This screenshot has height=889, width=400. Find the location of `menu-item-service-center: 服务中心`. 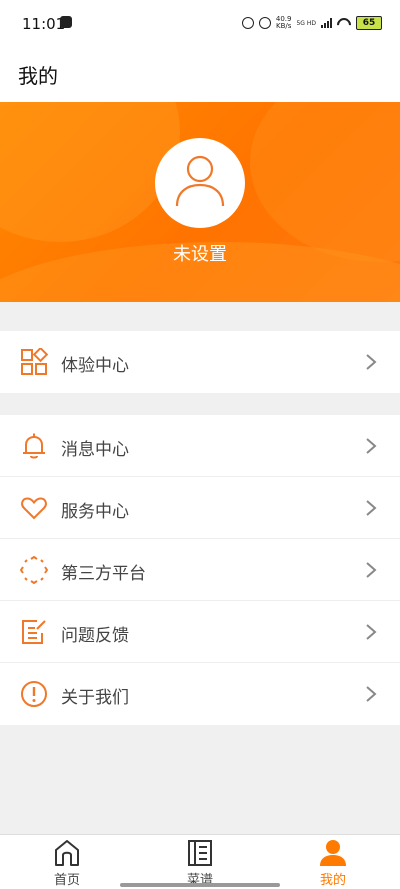

menu-item-service-center: 服务中心 is located at coordinates (200, 508).